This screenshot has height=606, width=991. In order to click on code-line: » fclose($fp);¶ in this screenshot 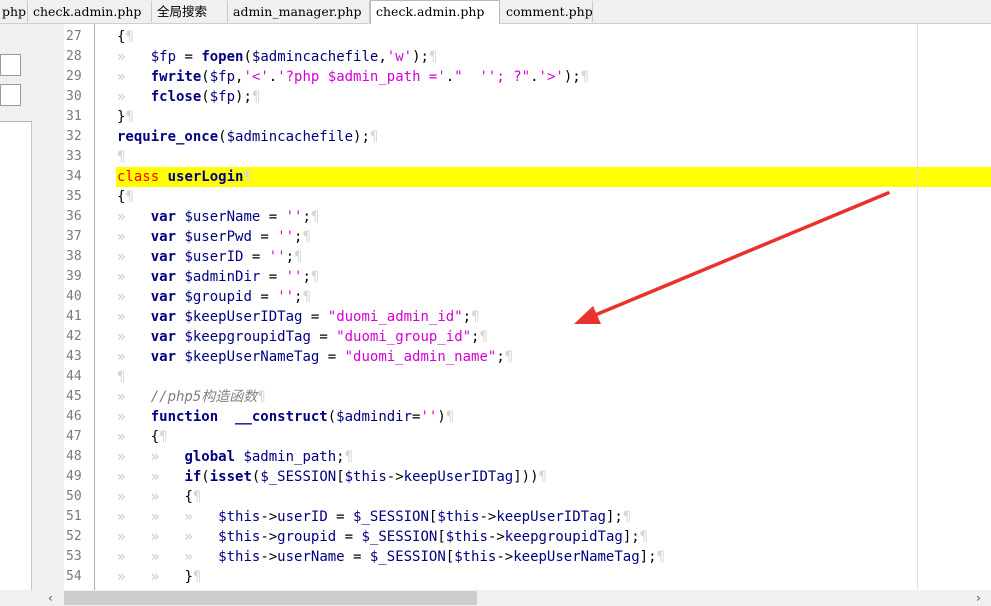, I will do `click(188, 97)`.